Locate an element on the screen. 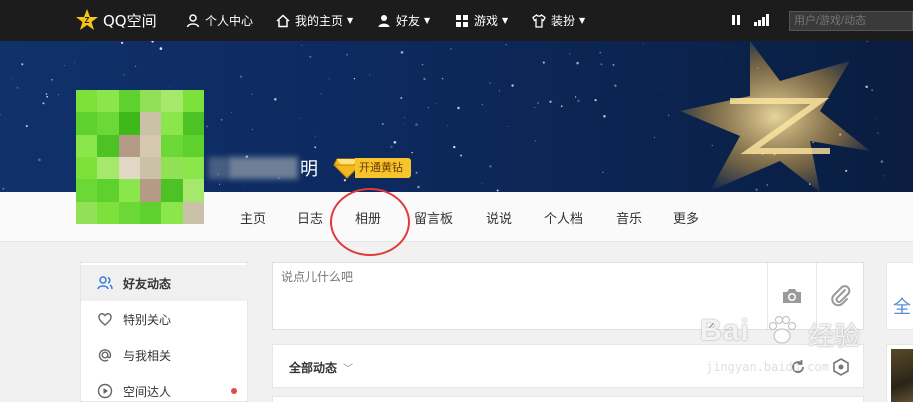 Image resolution: width=913 pixels, height=402 pixels. nav-my-homepage: 我的主页 ▼ is located at coordinates (314, 20).